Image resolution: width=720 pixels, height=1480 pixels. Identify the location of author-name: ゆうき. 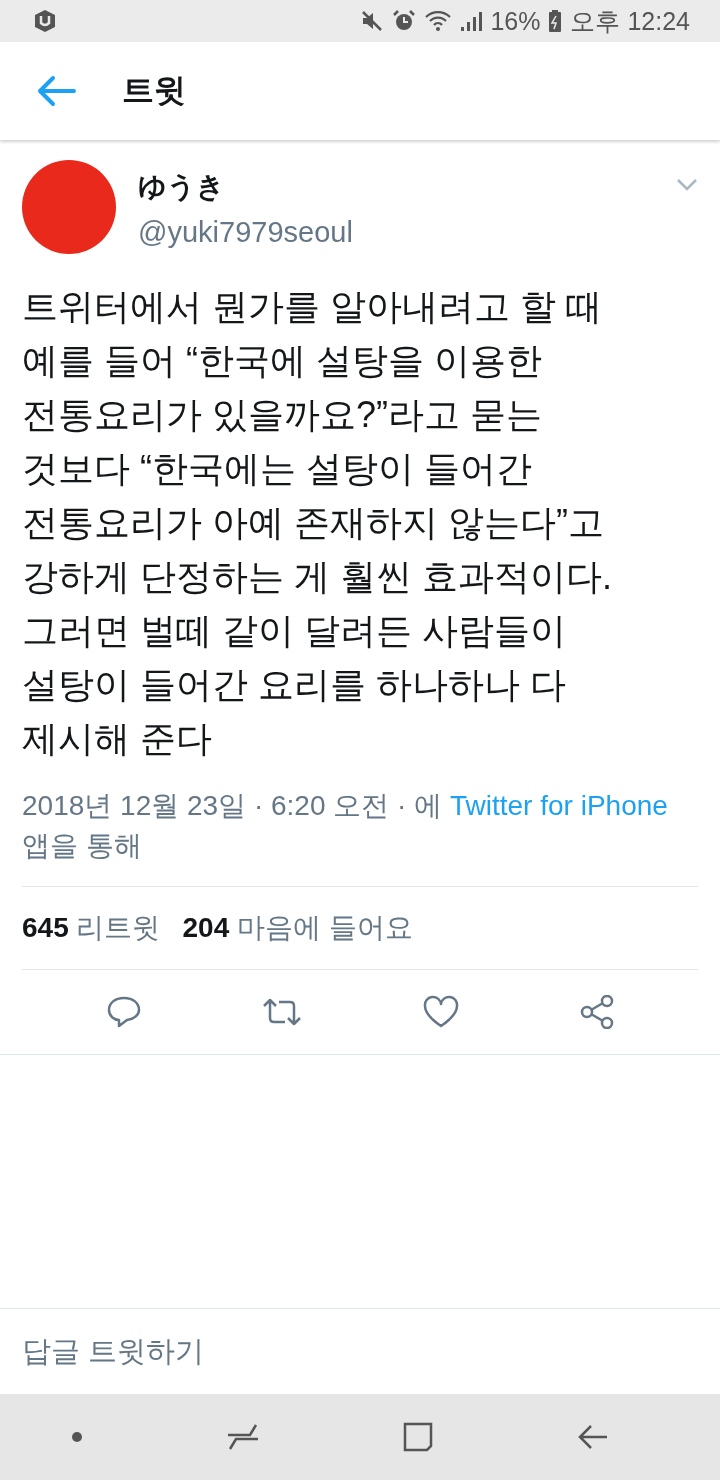
(182, 187).